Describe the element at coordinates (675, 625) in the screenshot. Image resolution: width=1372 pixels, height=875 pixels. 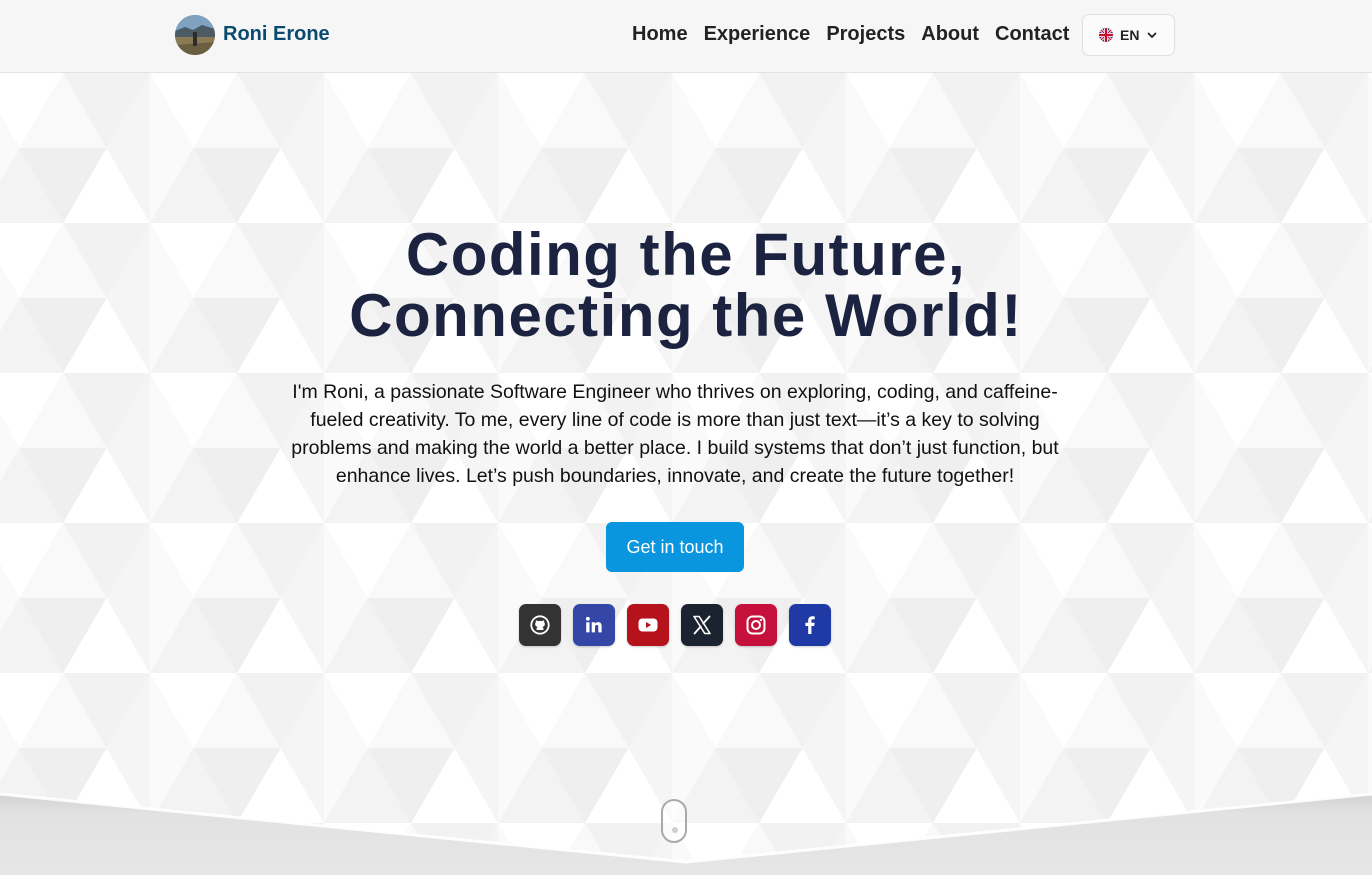
I see `social-links` at that location.